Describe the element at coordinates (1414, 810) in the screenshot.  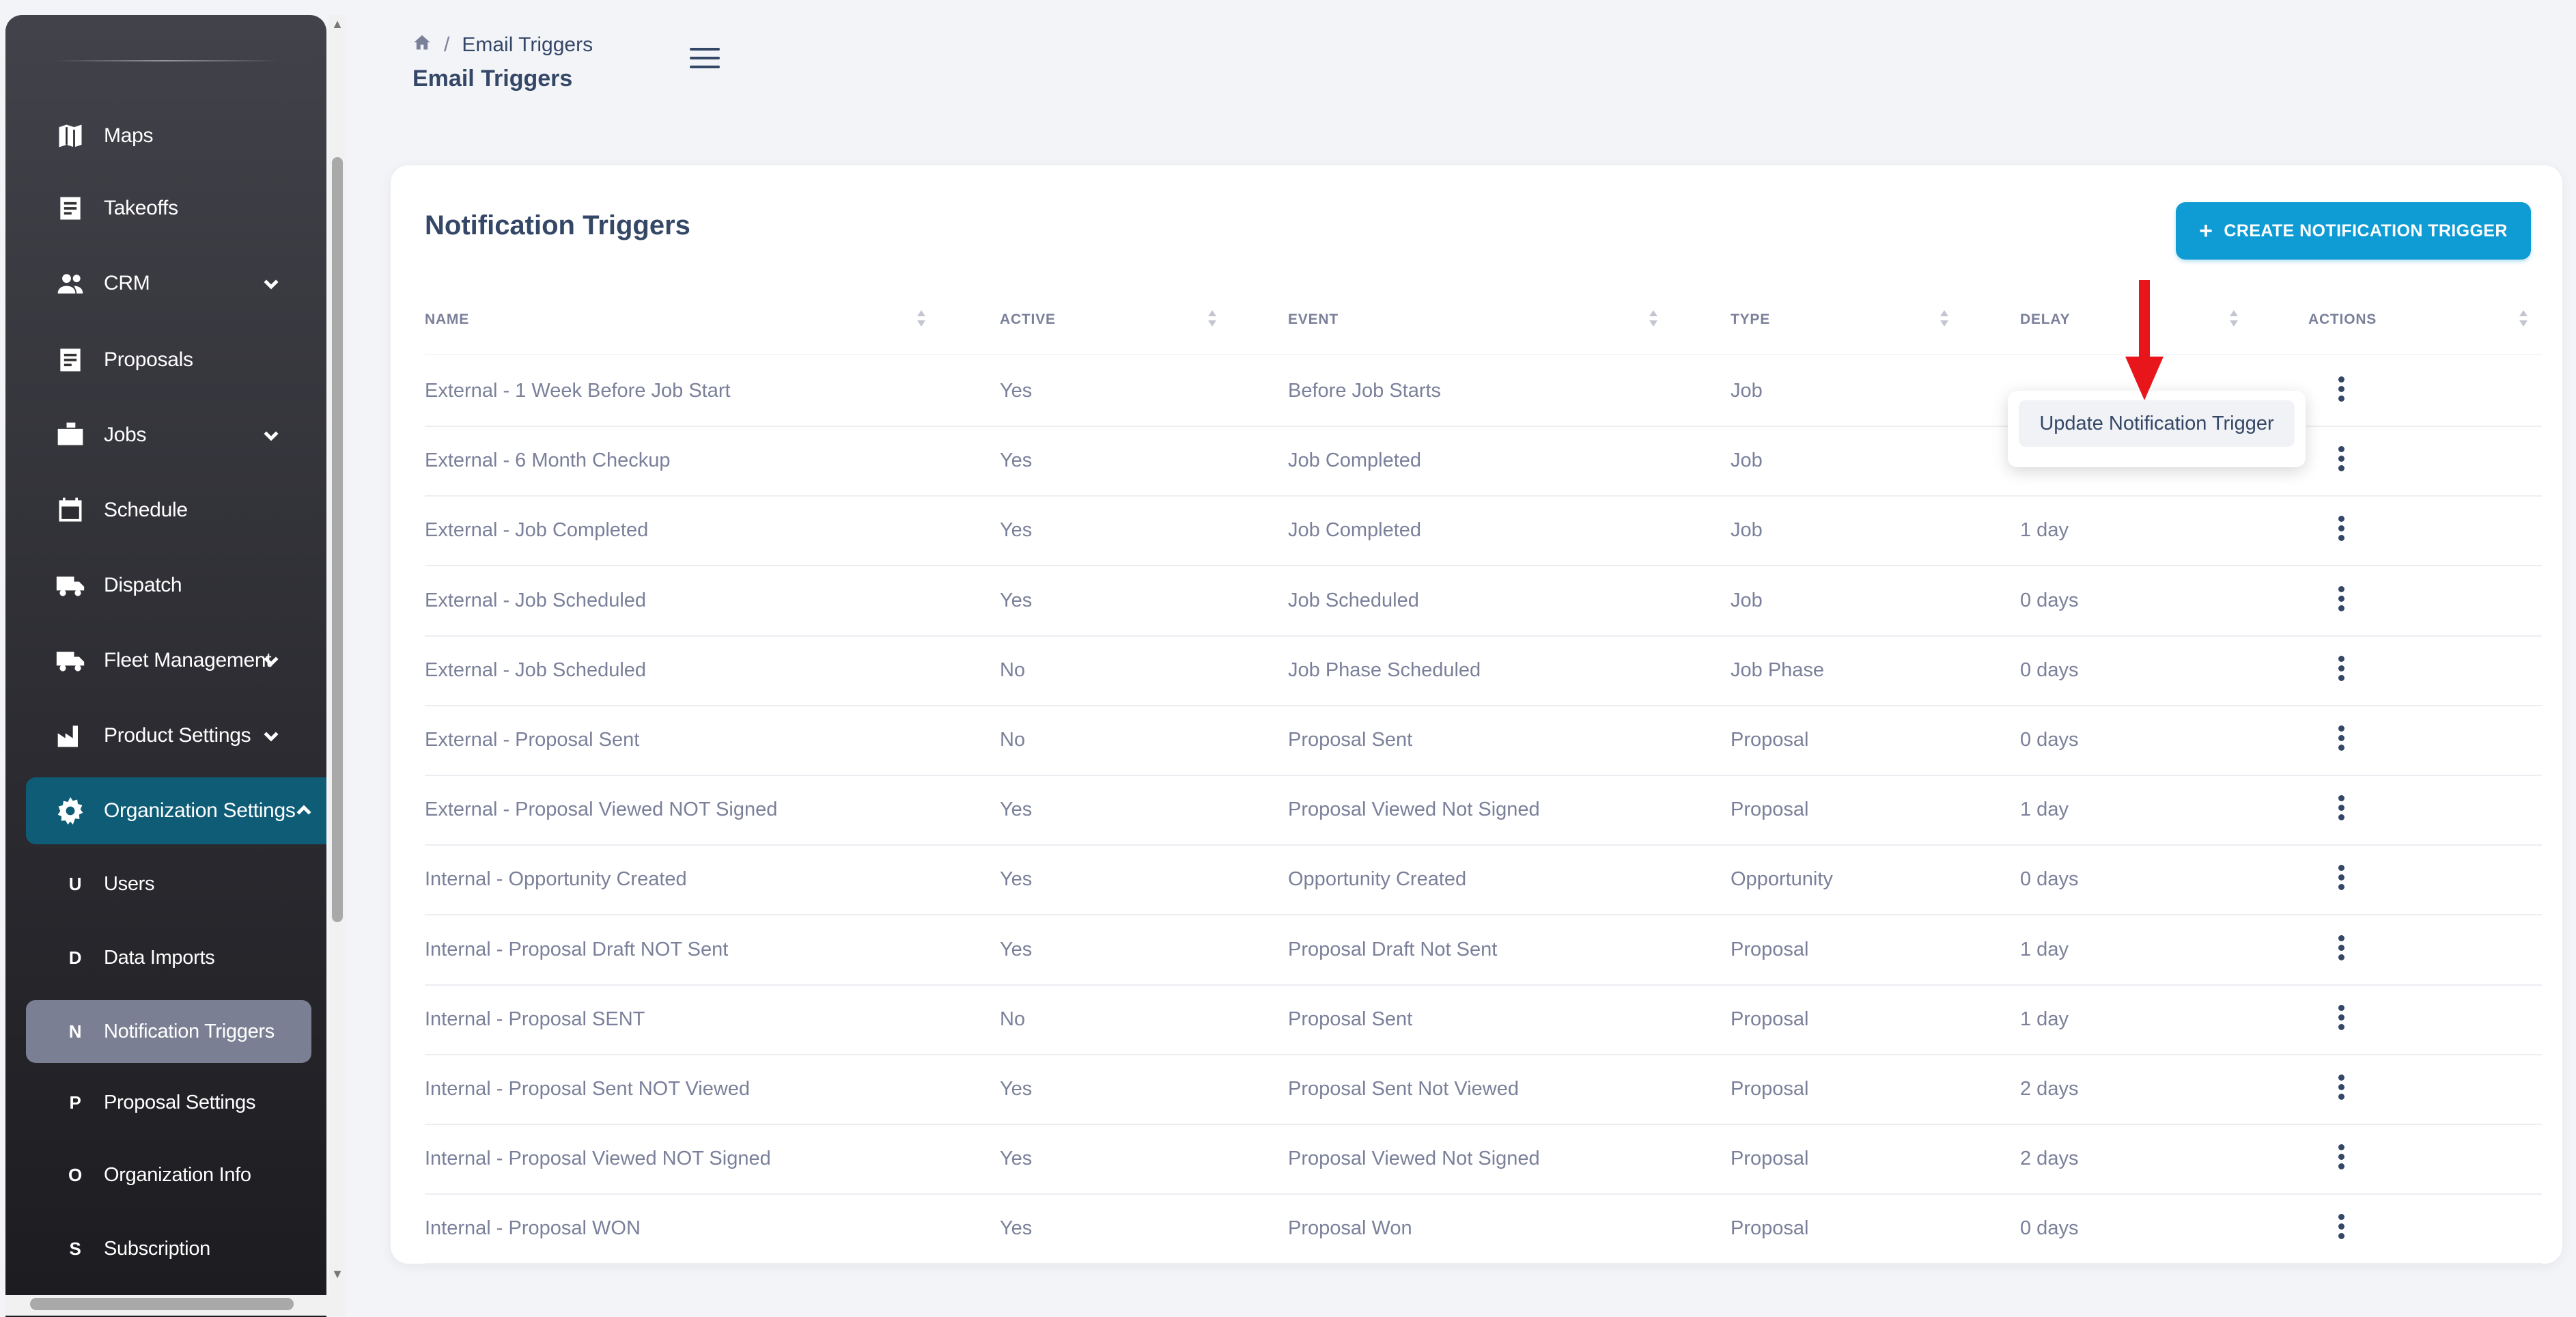
I see `cell-event: Proposal Viewed Not Signed` at that location.